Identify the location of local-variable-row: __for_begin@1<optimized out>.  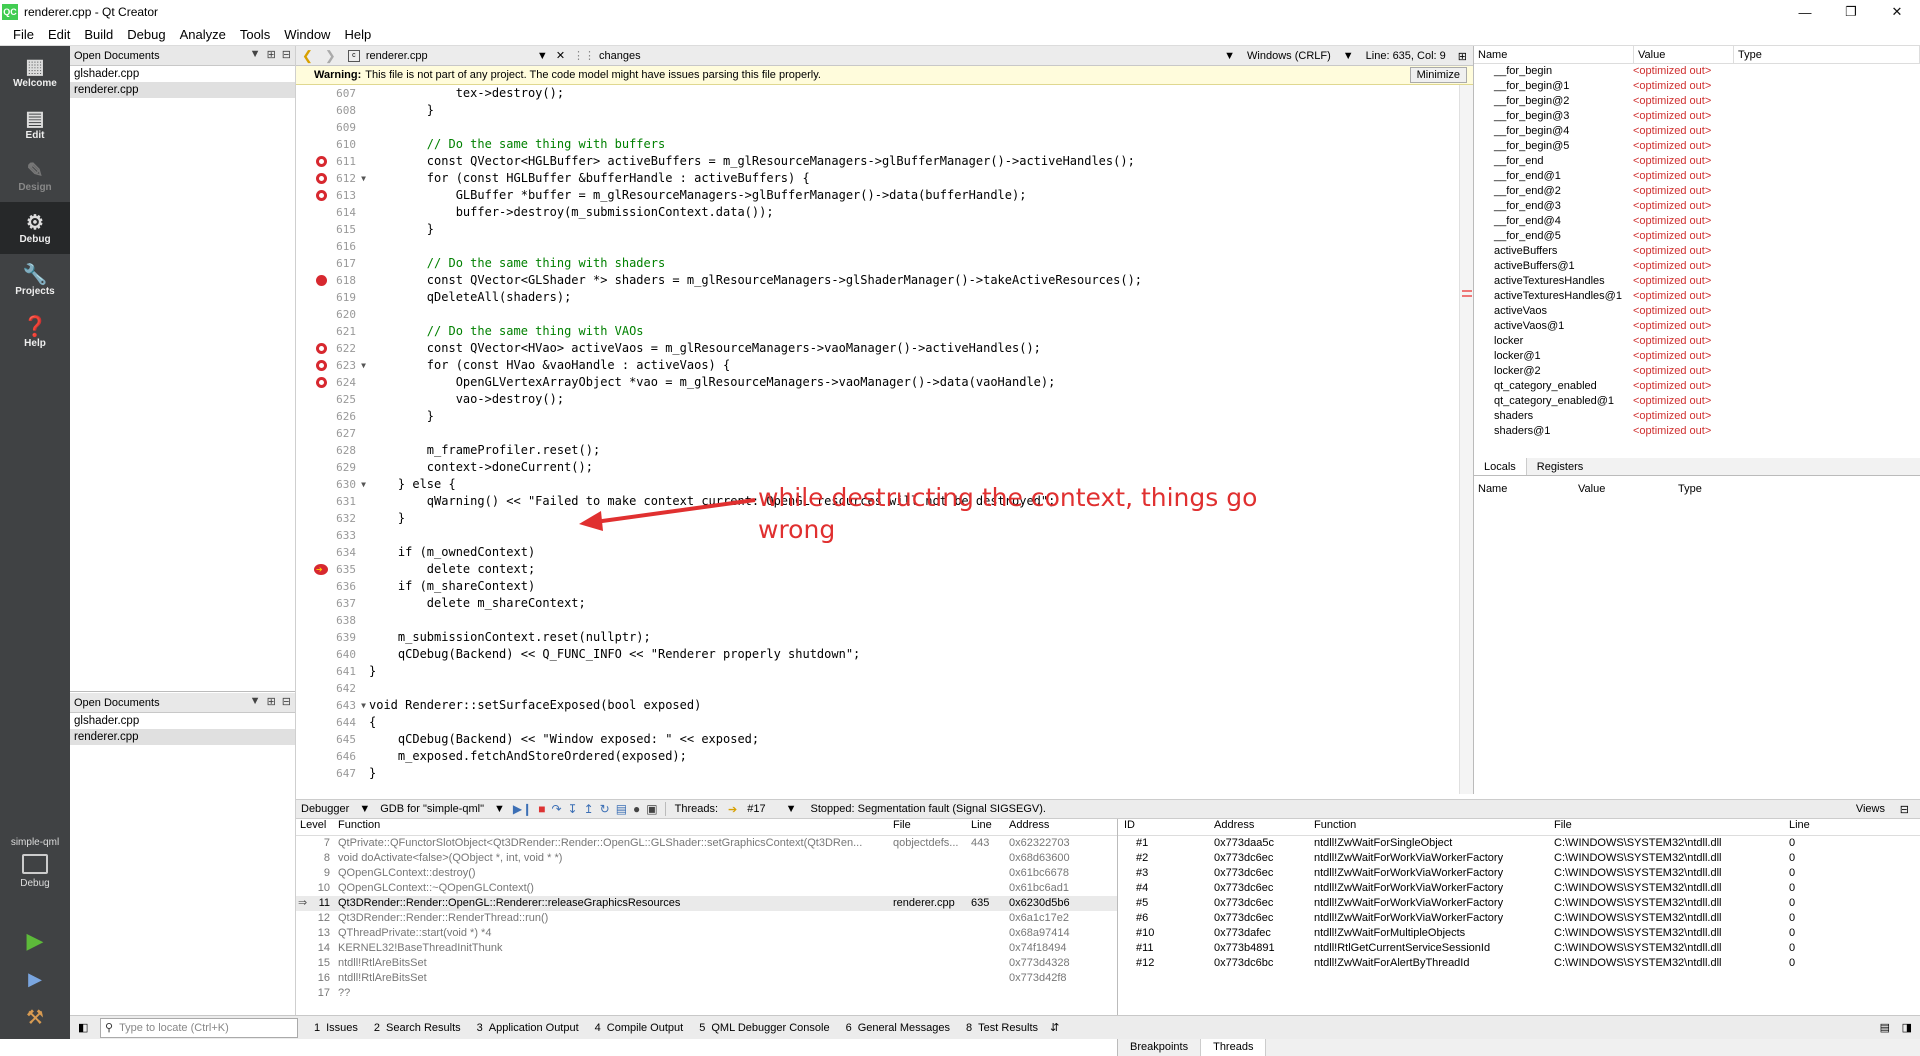
(1697, 86).